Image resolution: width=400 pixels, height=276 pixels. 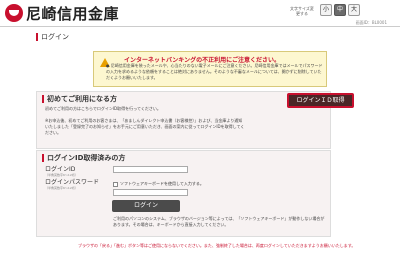 I want to click on login-id-hint: （半角英数字6〜12桁）, so click(x=61, y=175).